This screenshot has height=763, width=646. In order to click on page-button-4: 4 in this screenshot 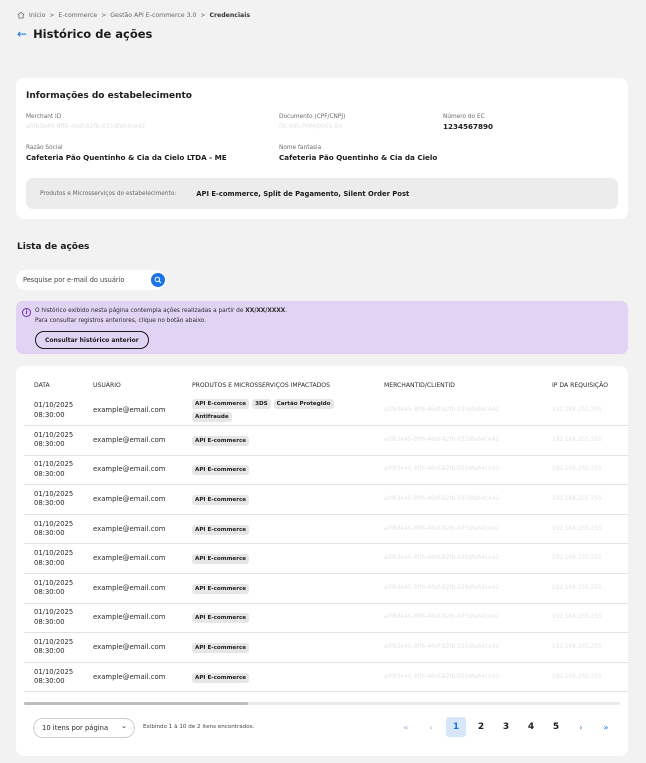, I will do `click(531, 727)`.